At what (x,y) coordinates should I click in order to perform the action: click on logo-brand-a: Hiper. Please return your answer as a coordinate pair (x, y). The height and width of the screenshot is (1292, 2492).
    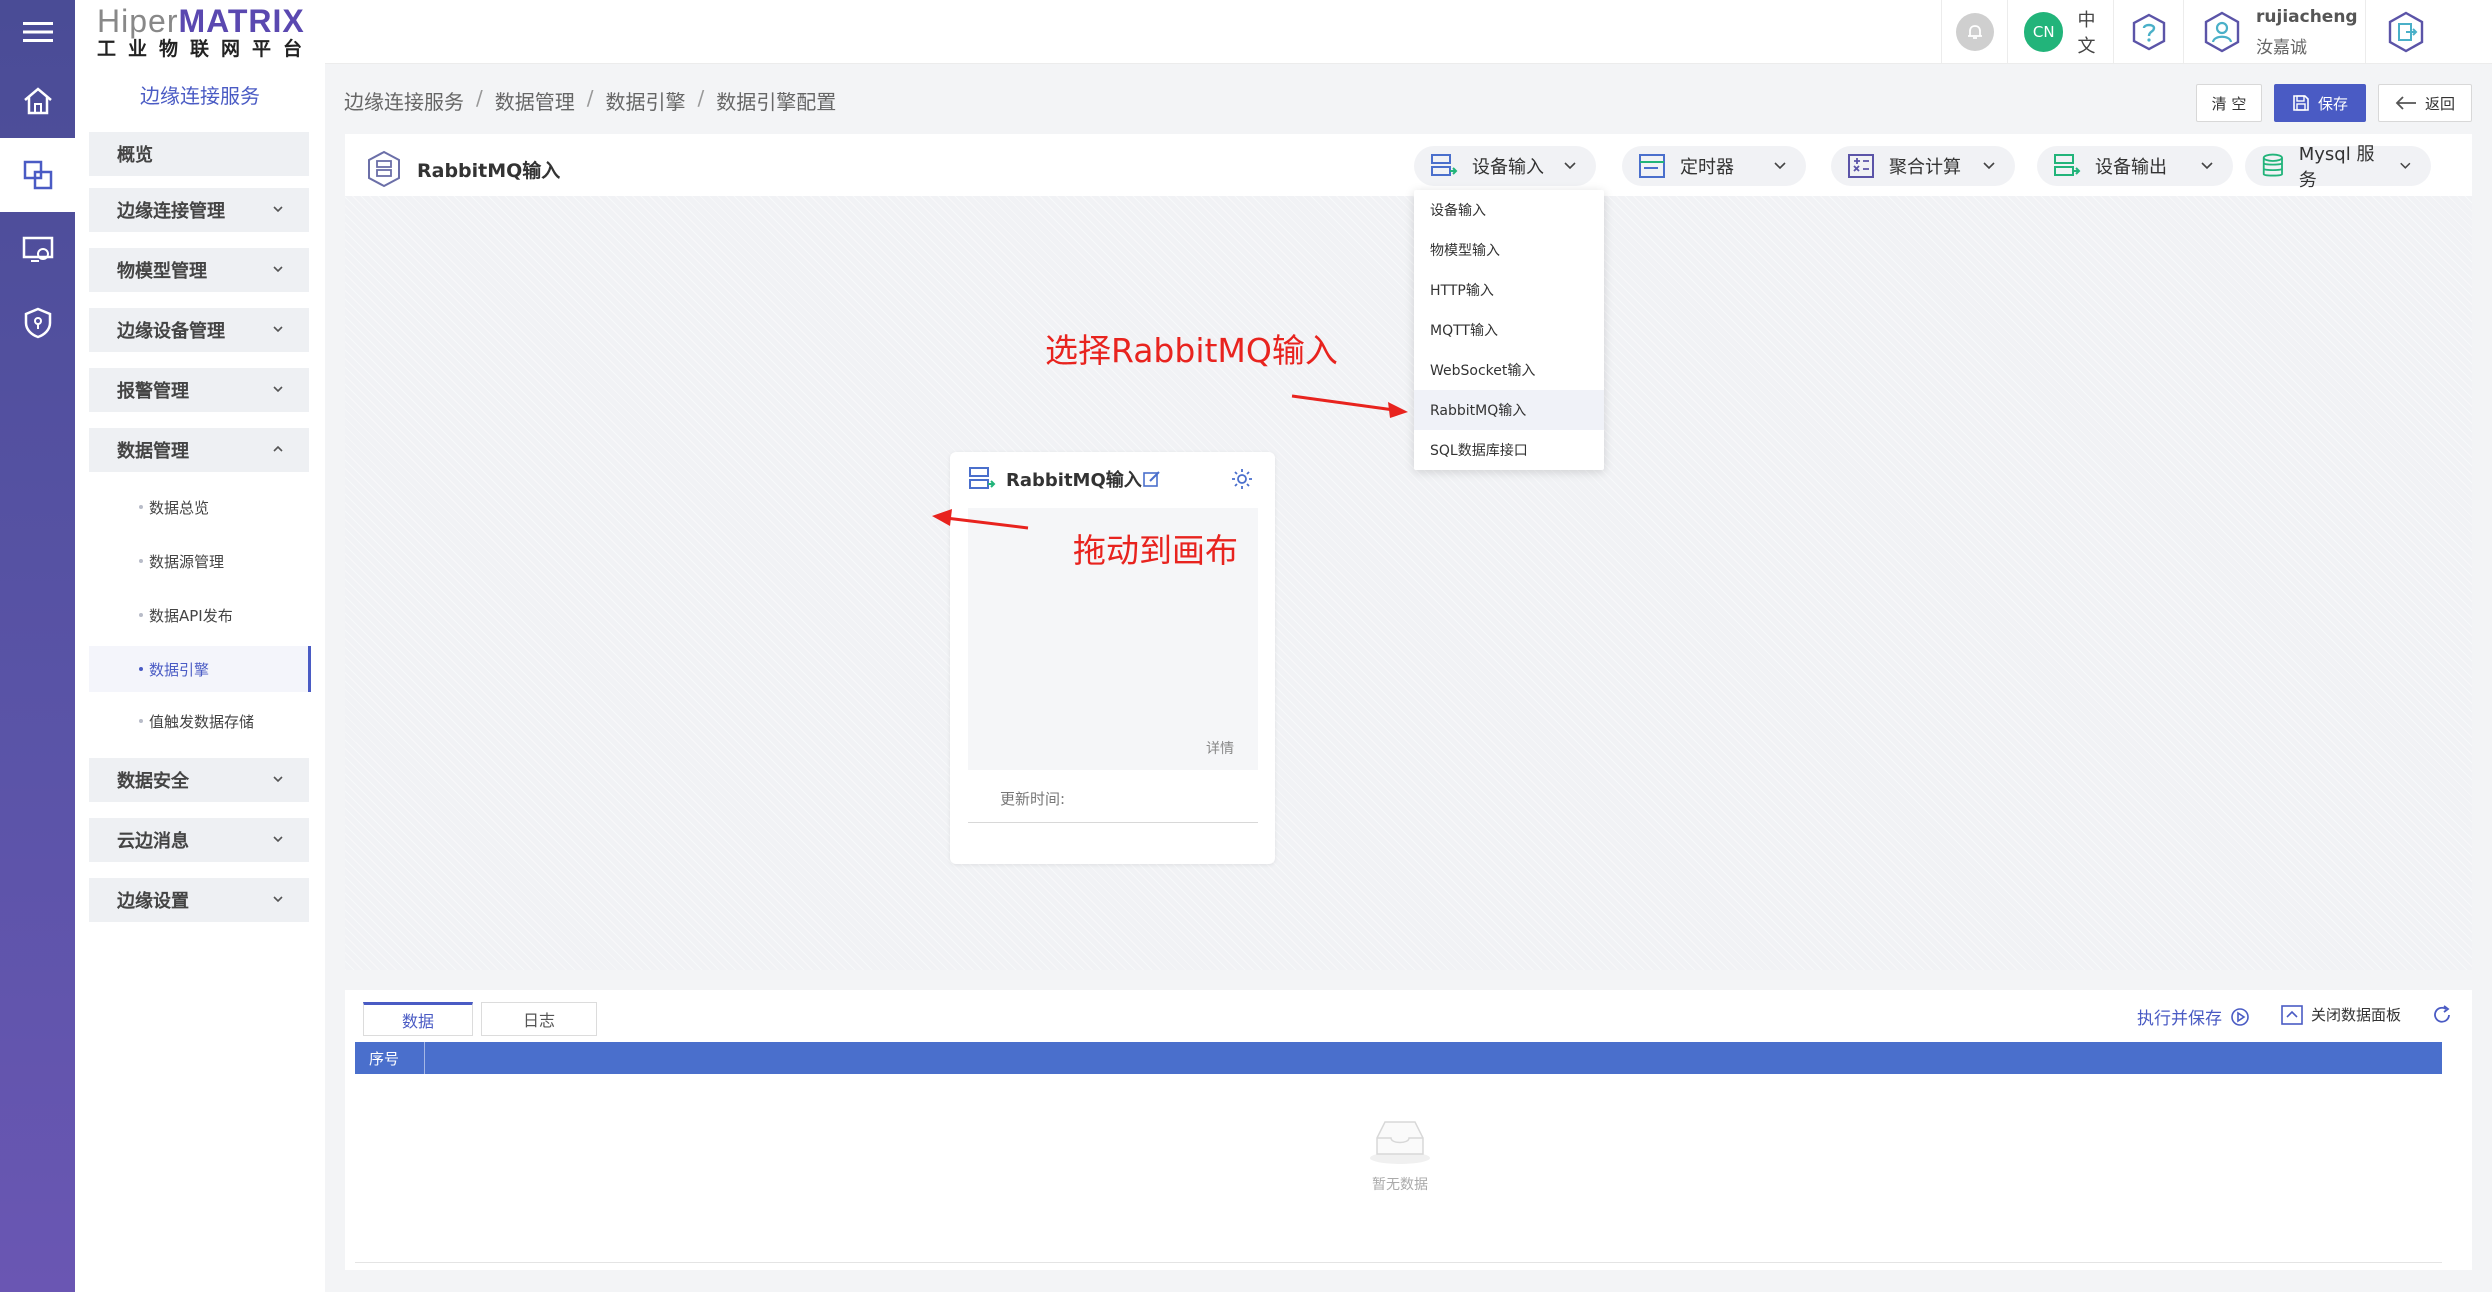
    Looking at the image, I should click on (138, 21).